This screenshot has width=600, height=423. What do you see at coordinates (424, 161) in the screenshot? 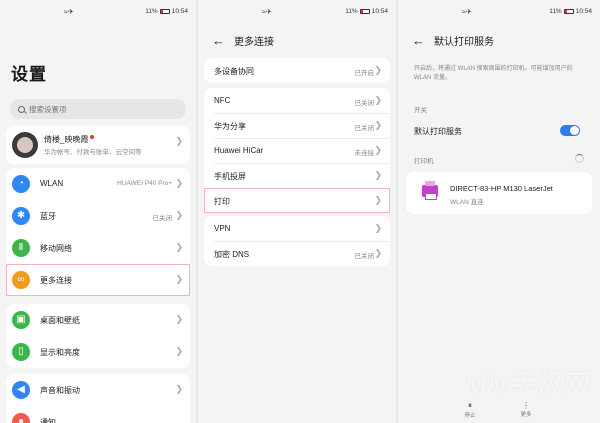
I see `printer-section-title: 打印机` at bounding box center [424, 161].